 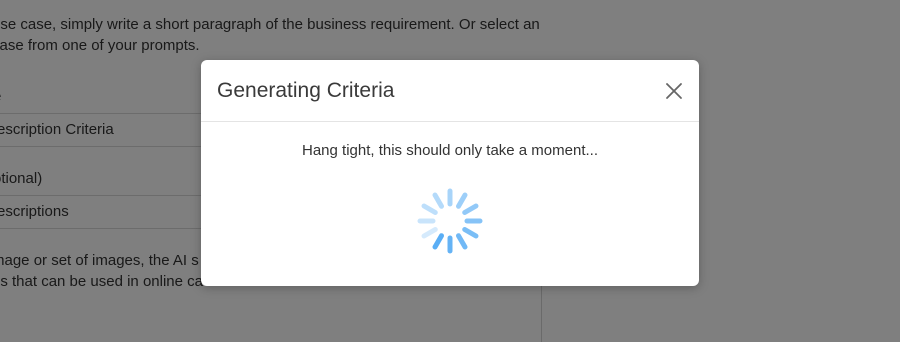 What do you see at coordinates (306, 90) in the screenshot?
I see `modal-title: Generating Criteria` at bounding box center [306, 90].